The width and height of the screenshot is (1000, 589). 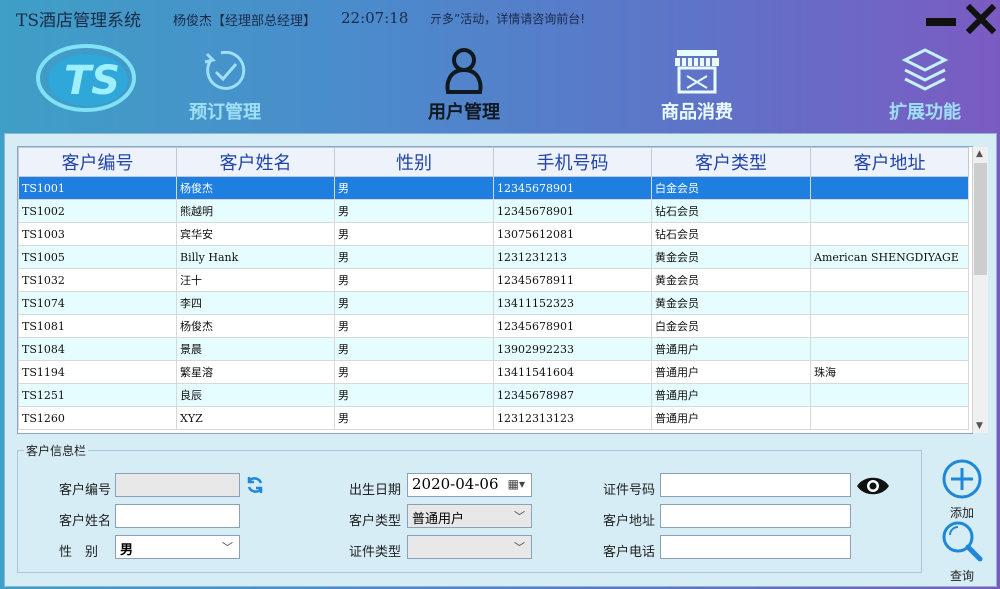 I want to click on vertical-scrollbar: ▲ ▼, so click(x=980, y=290).